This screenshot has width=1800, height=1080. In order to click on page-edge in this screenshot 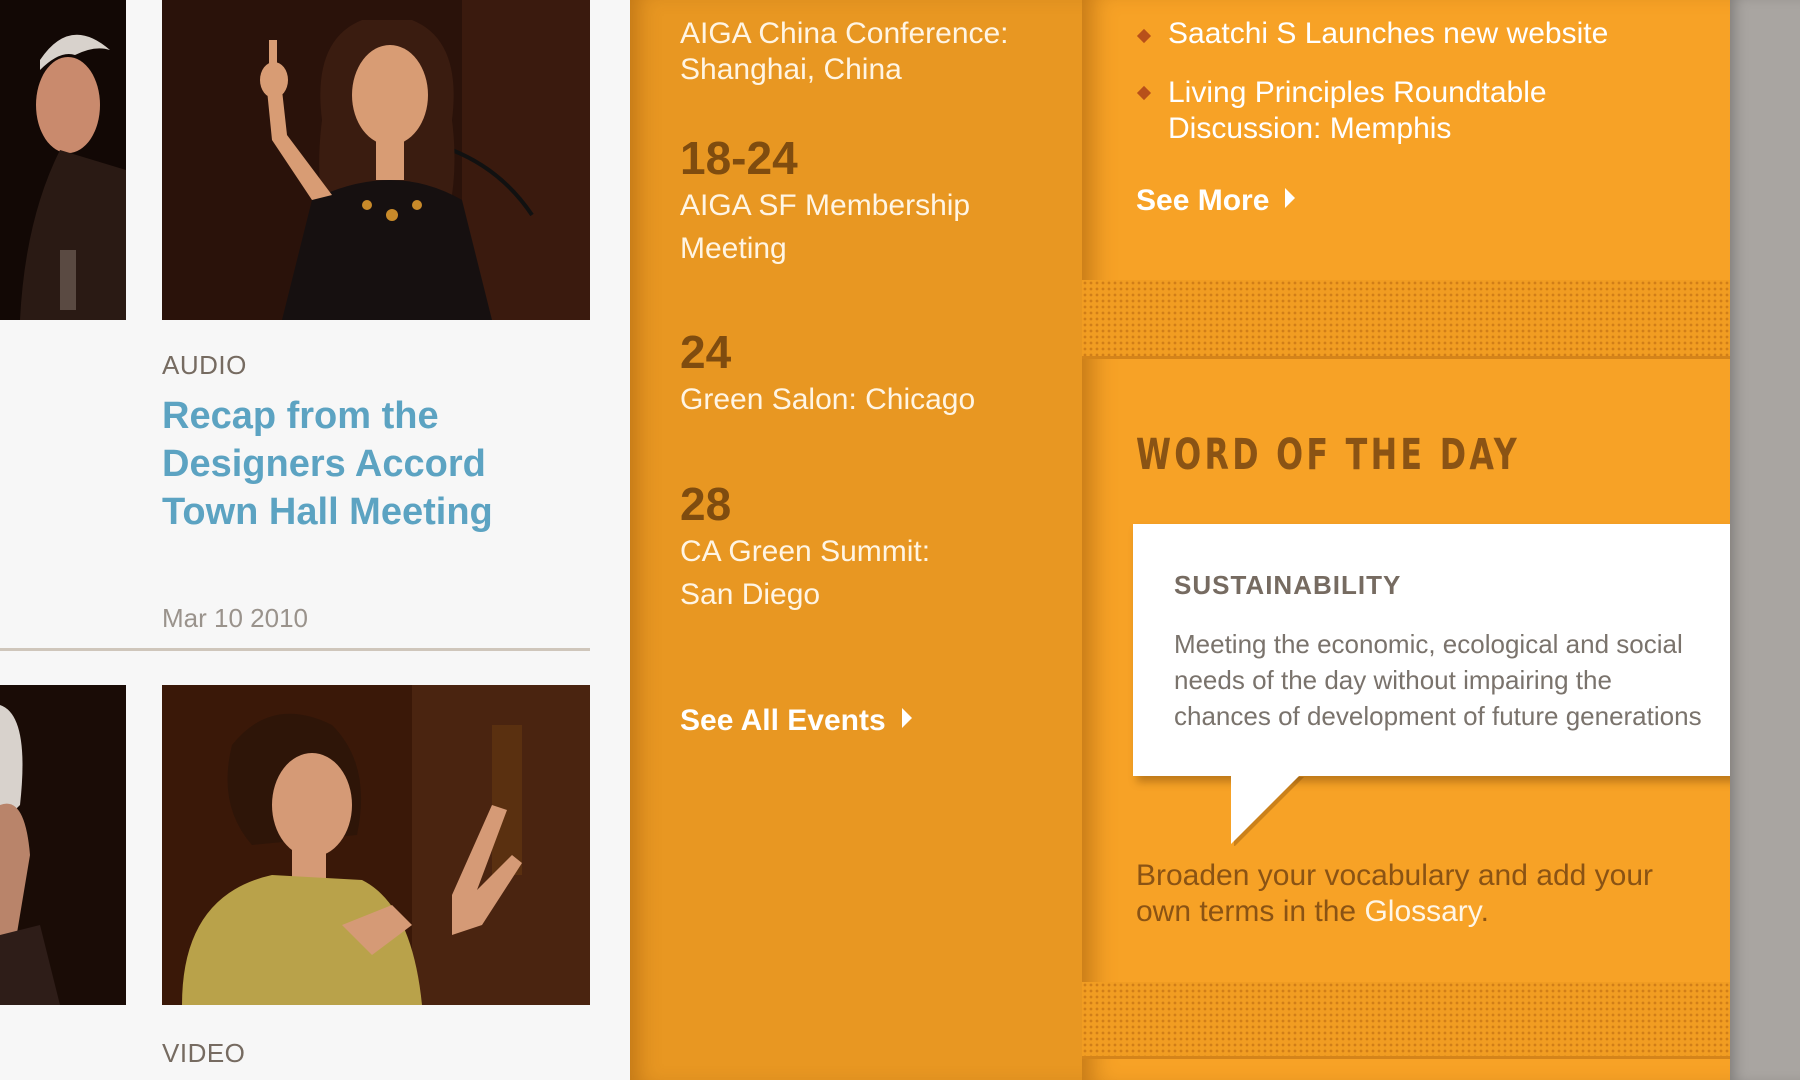, I will do `click(1765, 540)`.